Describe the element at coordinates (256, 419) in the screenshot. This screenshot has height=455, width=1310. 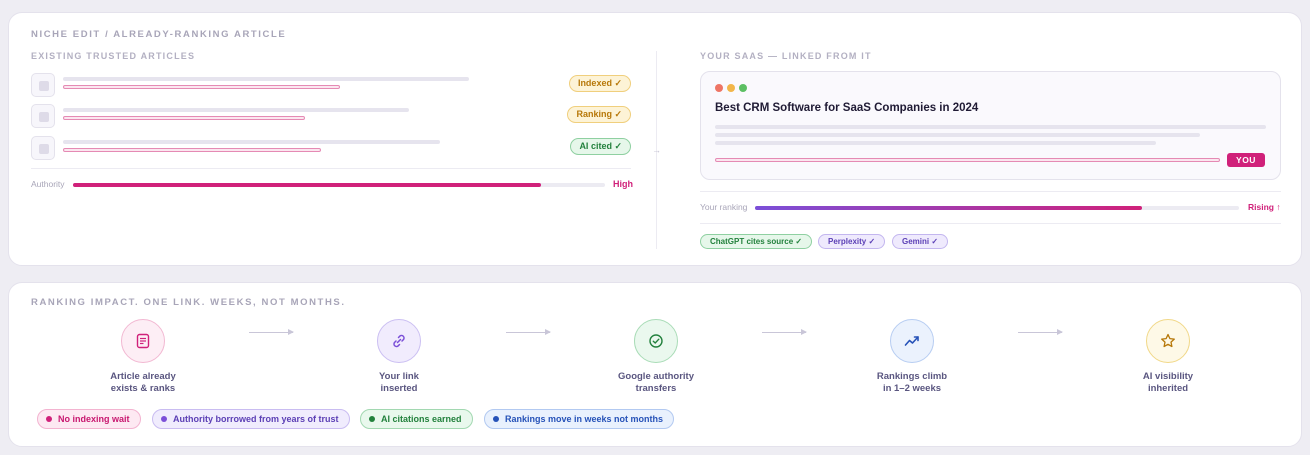
I see `tag-label: Authority borrowed from years of trust` at that location.